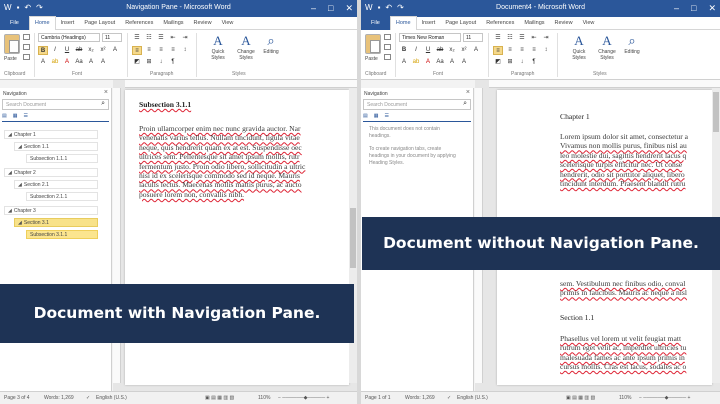 This screenshot has height=404, width=720. Describe the element at coordinates (173, 38) in the screenshot. I see `decrease-indent-icon: ⇤` at that location.